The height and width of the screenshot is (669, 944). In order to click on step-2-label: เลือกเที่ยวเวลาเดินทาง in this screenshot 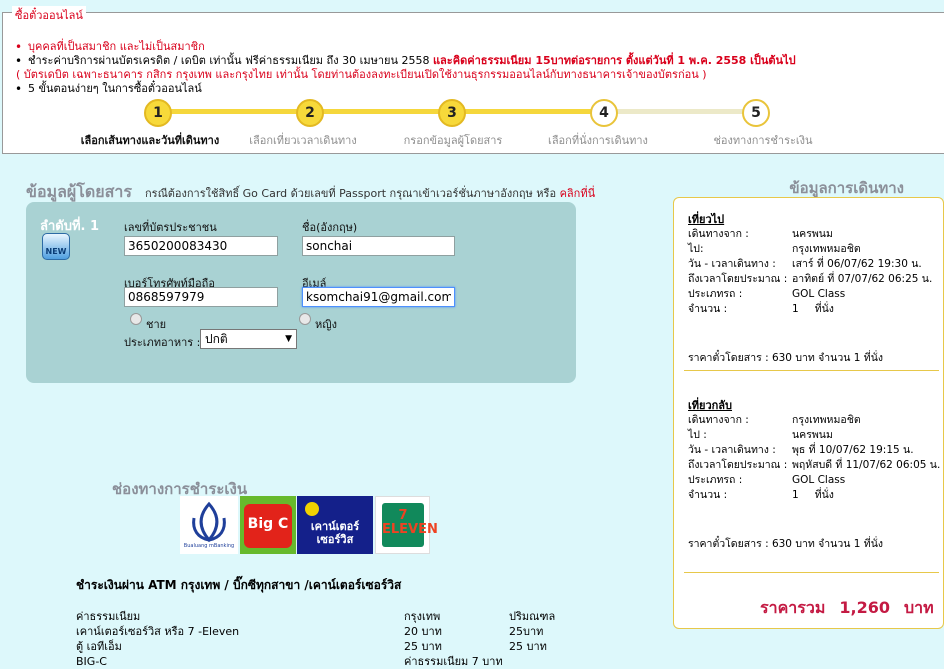, I will do `click(302, 140)`.